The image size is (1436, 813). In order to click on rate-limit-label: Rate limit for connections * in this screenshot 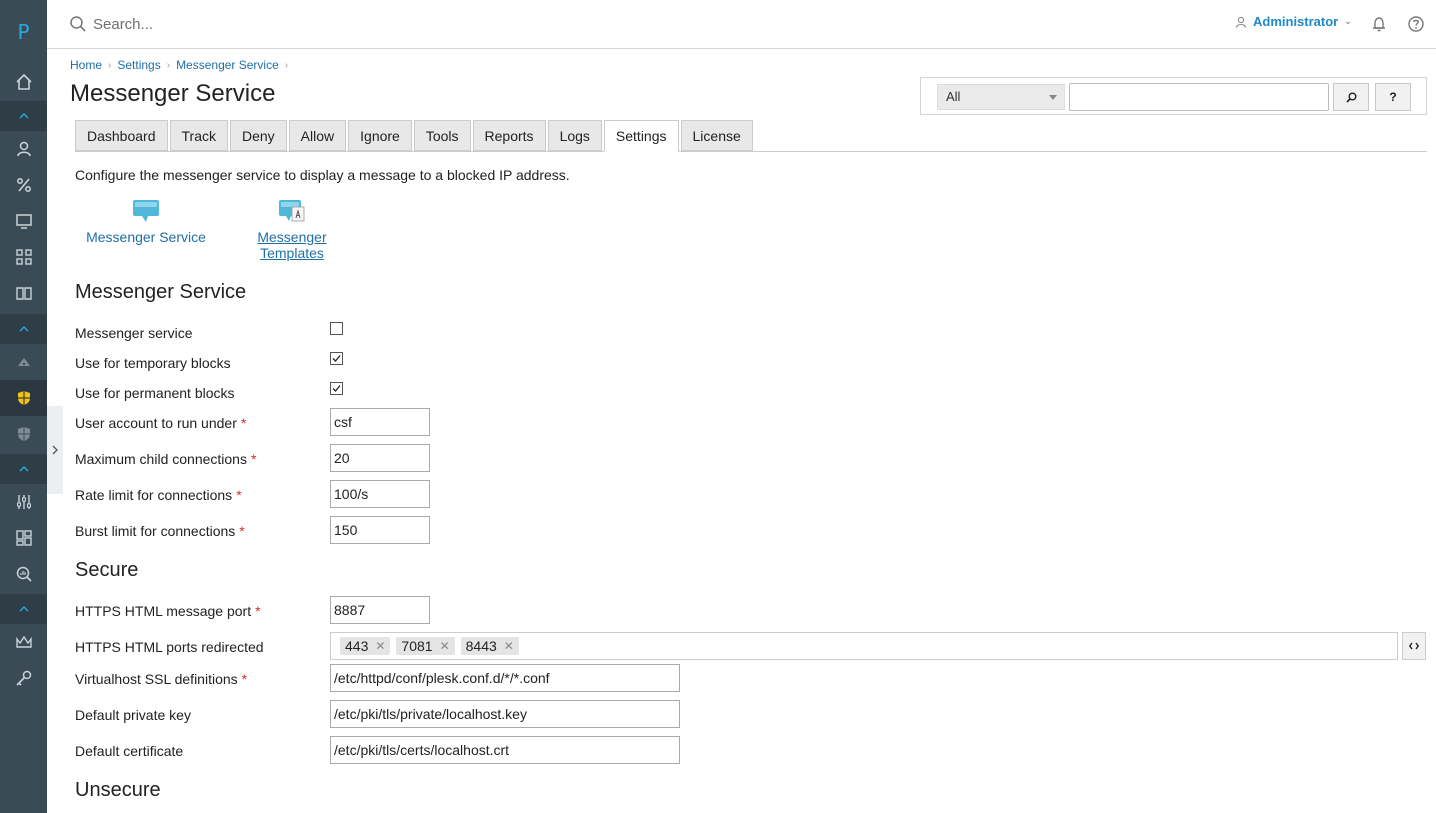, I will do `click(158, 495)`.